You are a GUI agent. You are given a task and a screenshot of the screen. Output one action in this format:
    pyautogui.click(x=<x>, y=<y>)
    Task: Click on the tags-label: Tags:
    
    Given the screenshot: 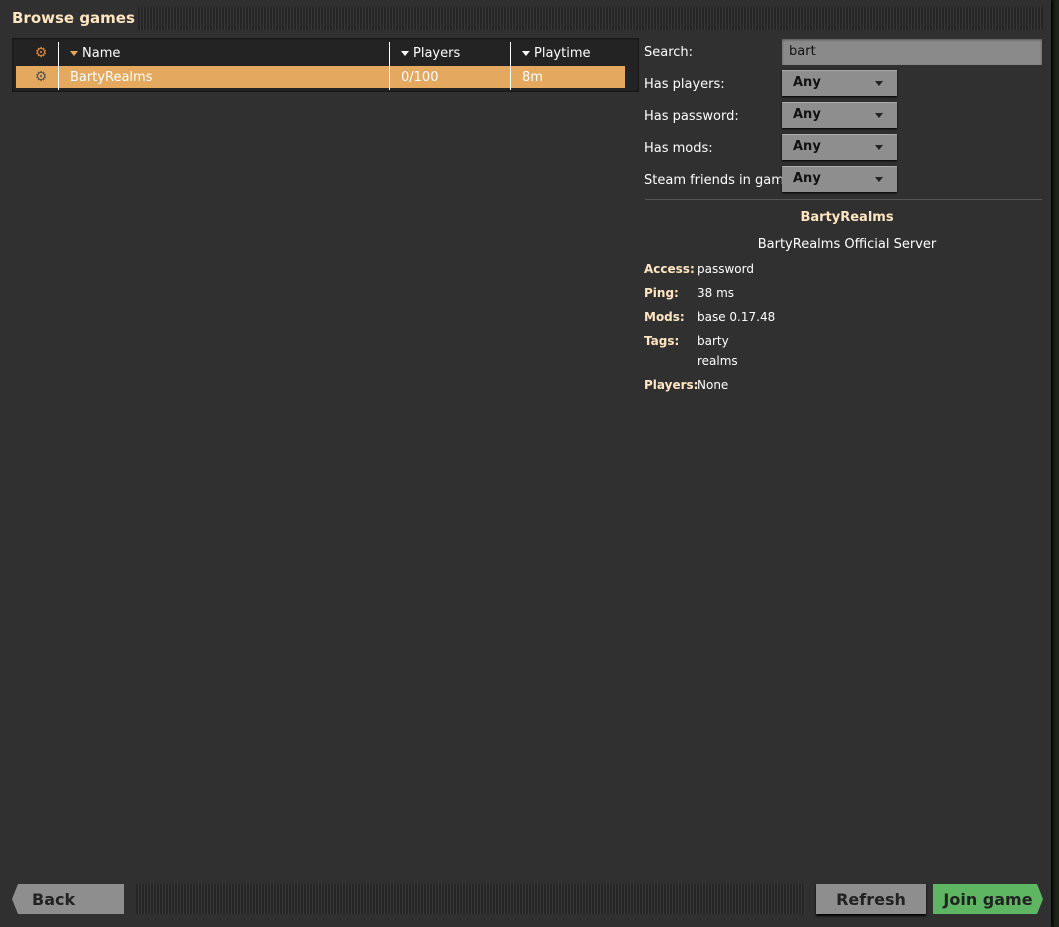 What is the action you would take?
    pyautogui.click(x=662, y=341)
    